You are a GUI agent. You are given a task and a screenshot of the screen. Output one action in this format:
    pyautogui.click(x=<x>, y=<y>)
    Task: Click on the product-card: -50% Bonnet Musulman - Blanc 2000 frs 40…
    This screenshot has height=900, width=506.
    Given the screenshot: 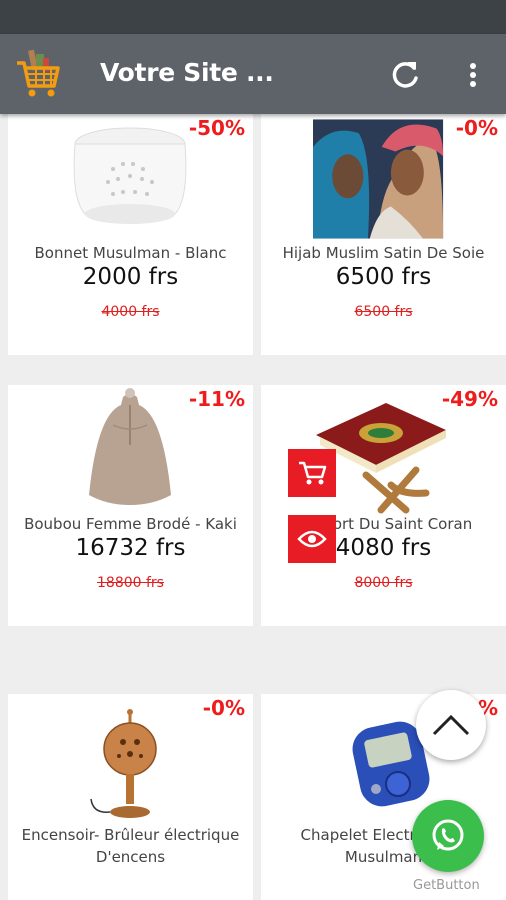 What is the action you would take?
    pyautogui.click(x=130, y=234)
    